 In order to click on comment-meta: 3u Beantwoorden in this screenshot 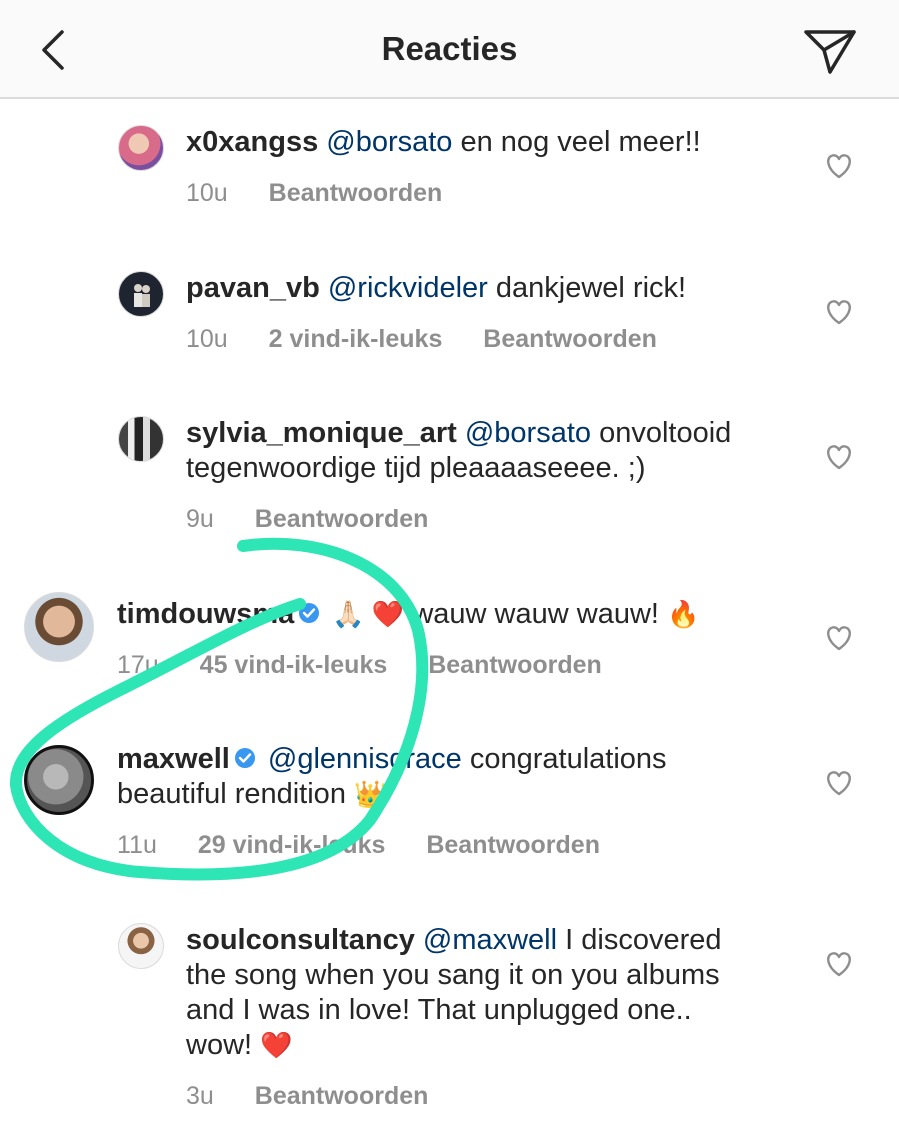, I will do `click(324, 1096)`.